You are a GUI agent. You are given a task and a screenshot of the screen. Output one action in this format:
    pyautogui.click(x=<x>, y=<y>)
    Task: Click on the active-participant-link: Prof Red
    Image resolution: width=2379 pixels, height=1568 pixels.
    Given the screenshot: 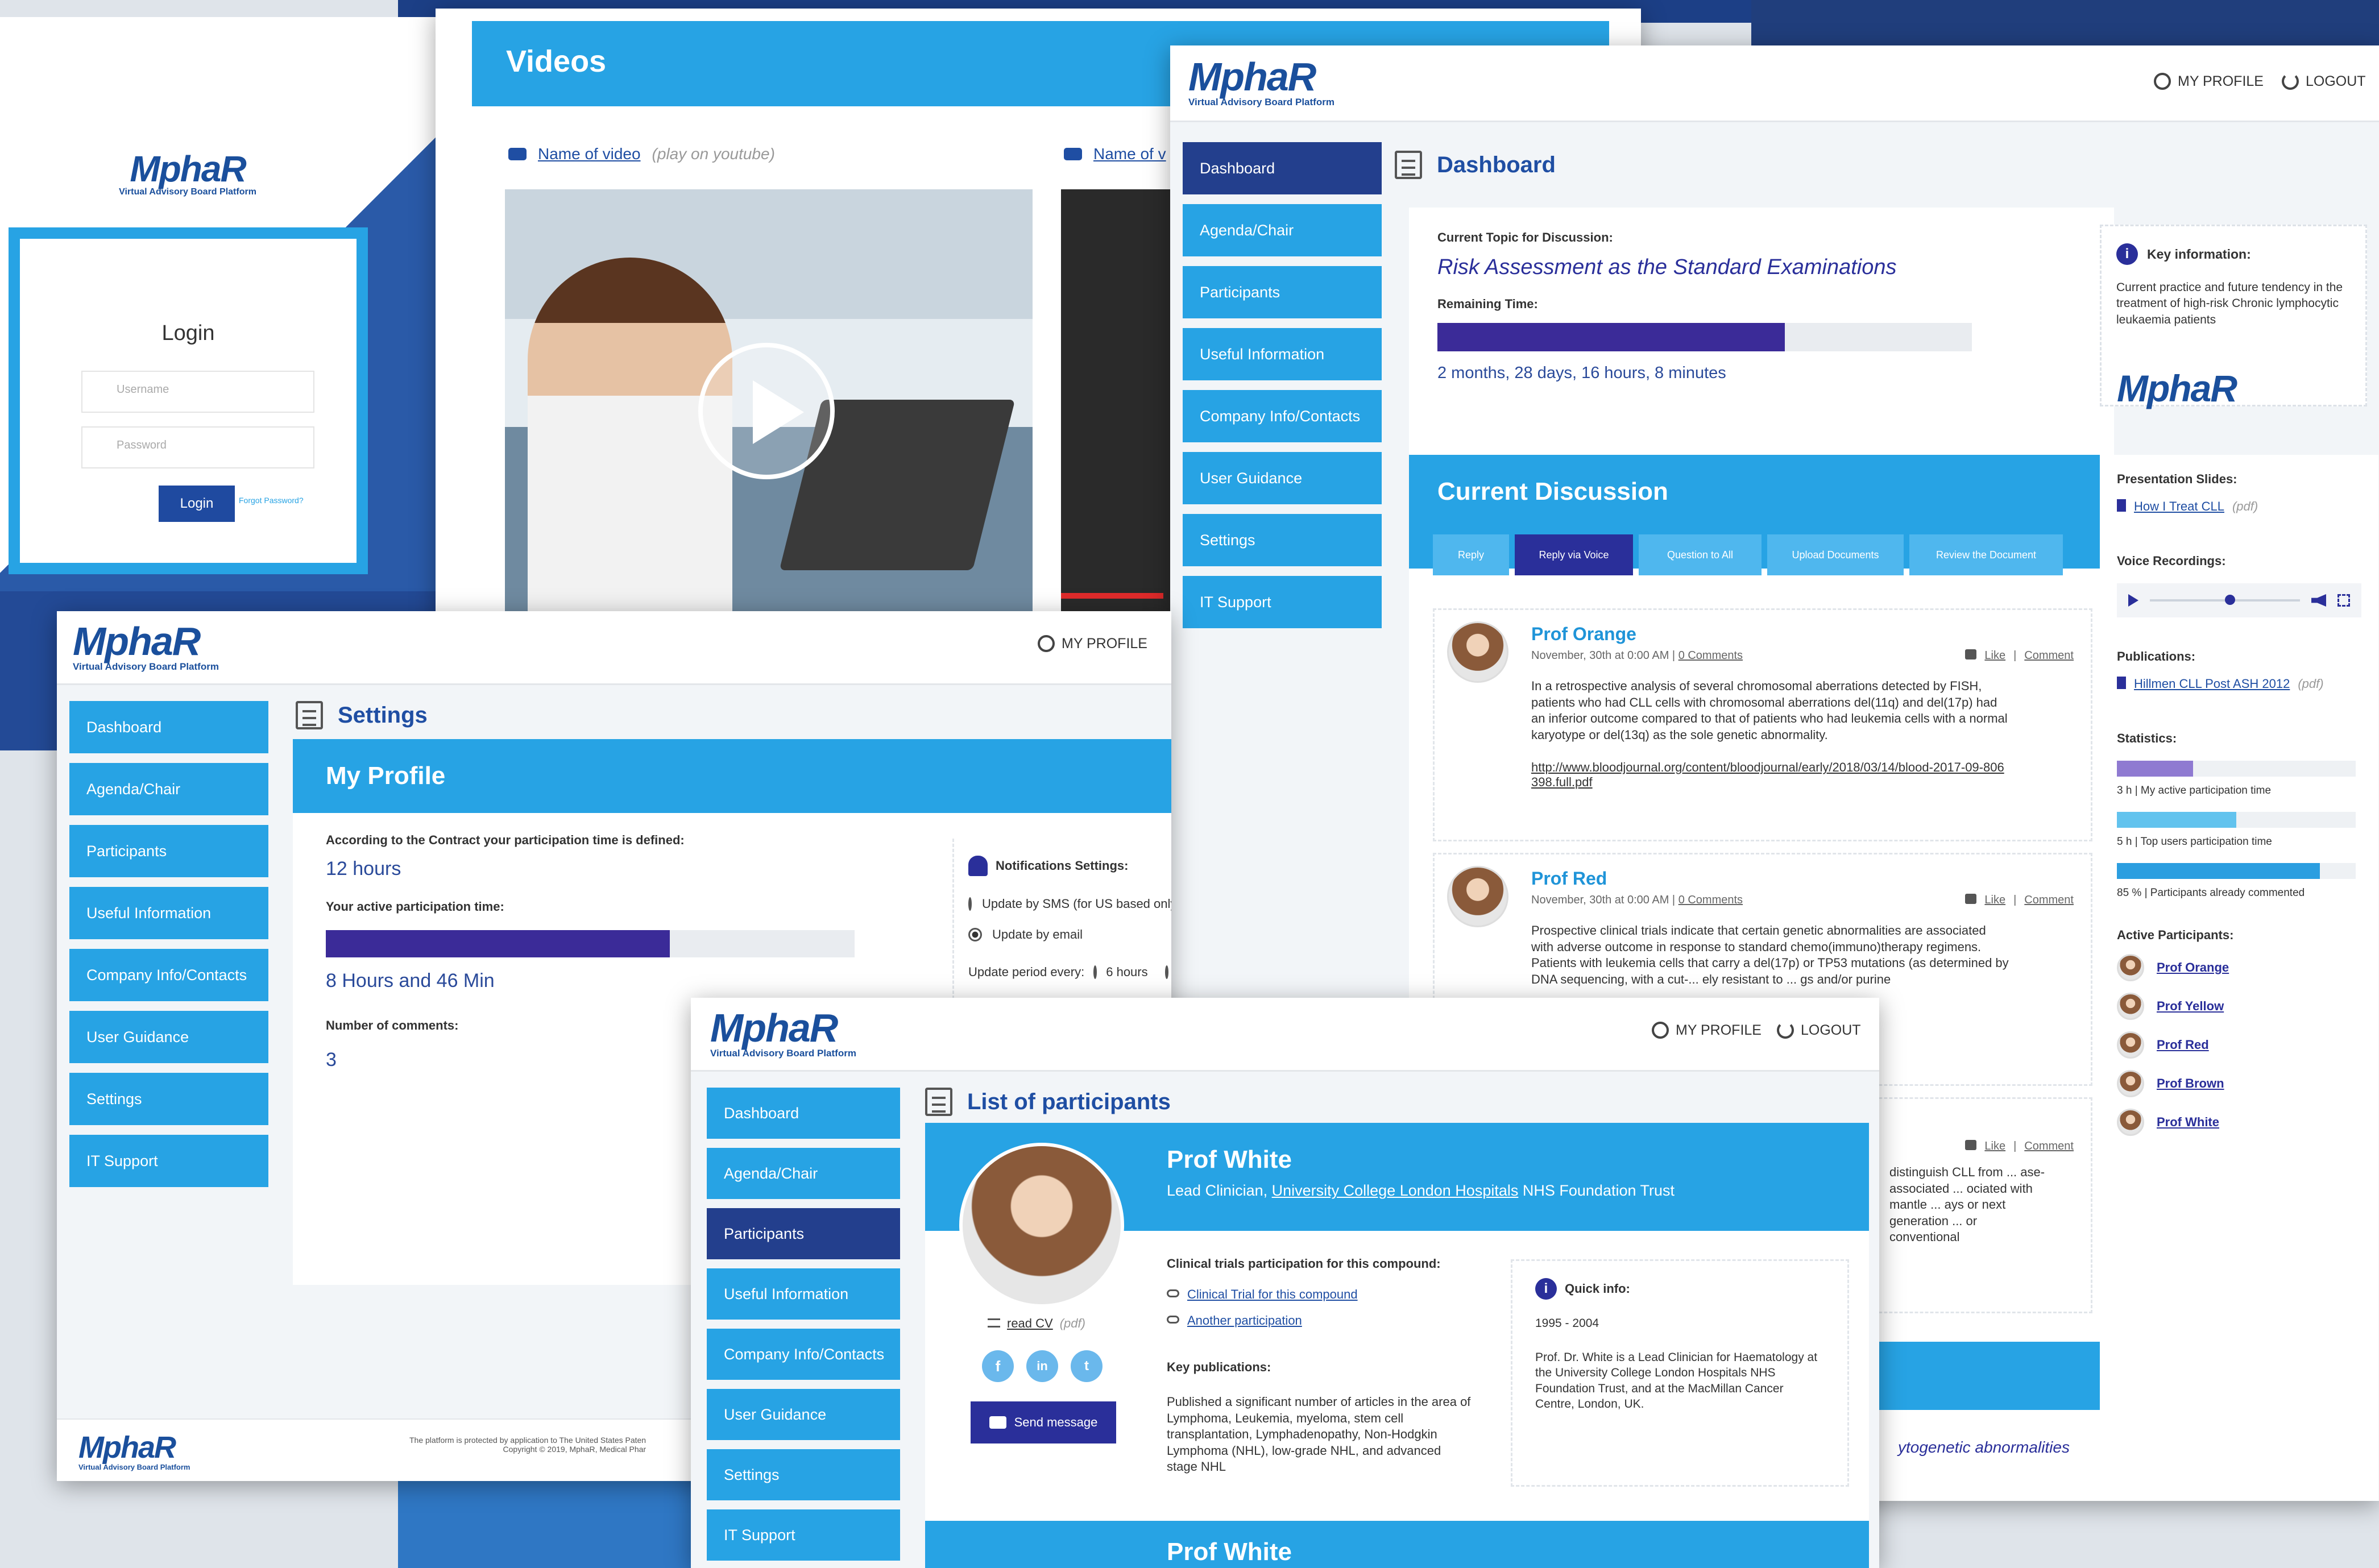 What is the action you would take?
    pyautogui.click(x=2183, y=1045)
    